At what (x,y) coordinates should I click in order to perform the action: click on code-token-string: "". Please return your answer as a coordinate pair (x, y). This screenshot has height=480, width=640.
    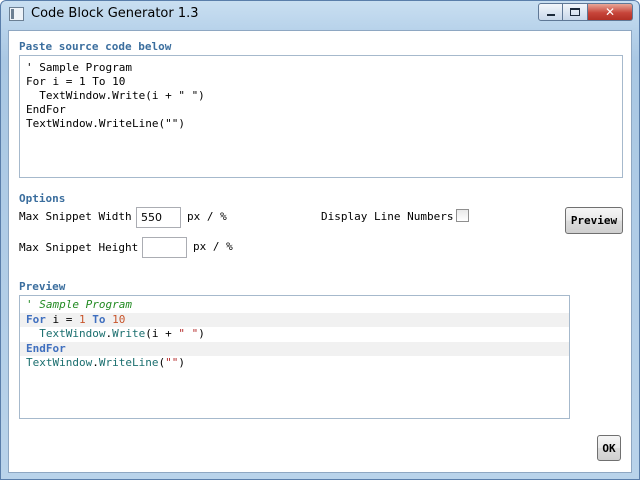
    Looking at the image, I should click on (172, 362).